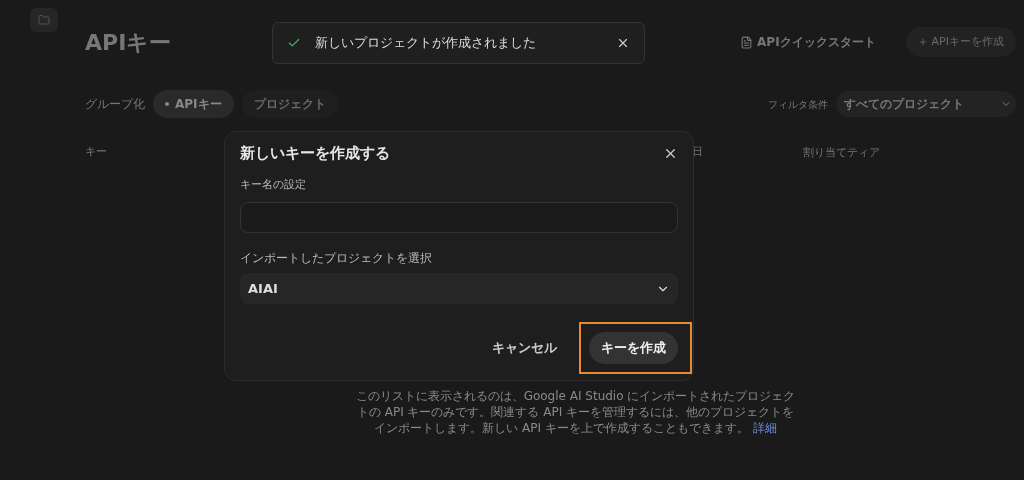  I want to click on quickstart-link: APIクイックスタート, so click(808, 42).